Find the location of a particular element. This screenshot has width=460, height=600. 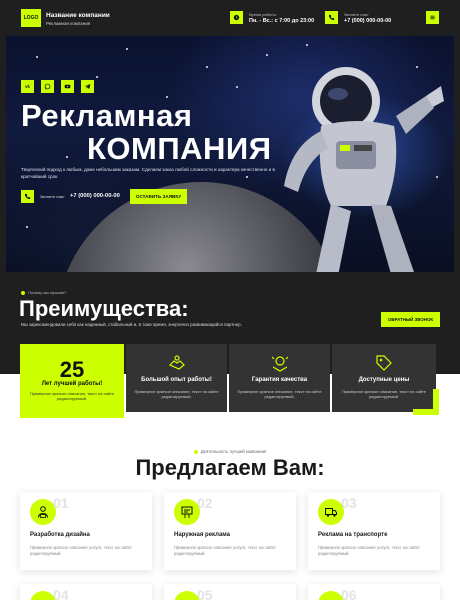

services-tag: Деятельность лучшей компании! is located at coordinates (230, 451).